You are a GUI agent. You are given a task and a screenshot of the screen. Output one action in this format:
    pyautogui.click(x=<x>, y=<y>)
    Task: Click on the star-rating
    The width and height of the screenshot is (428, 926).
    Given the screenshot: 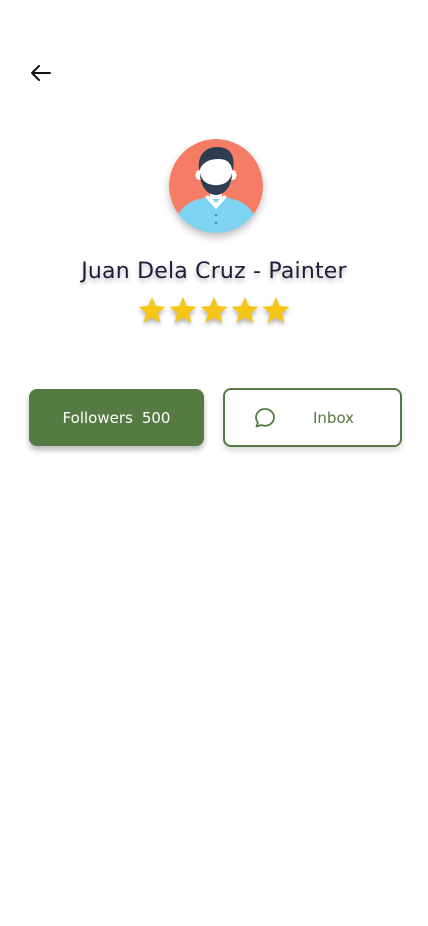 What is the action you would take?
    pyautogui.click(x=214, y=310)
    